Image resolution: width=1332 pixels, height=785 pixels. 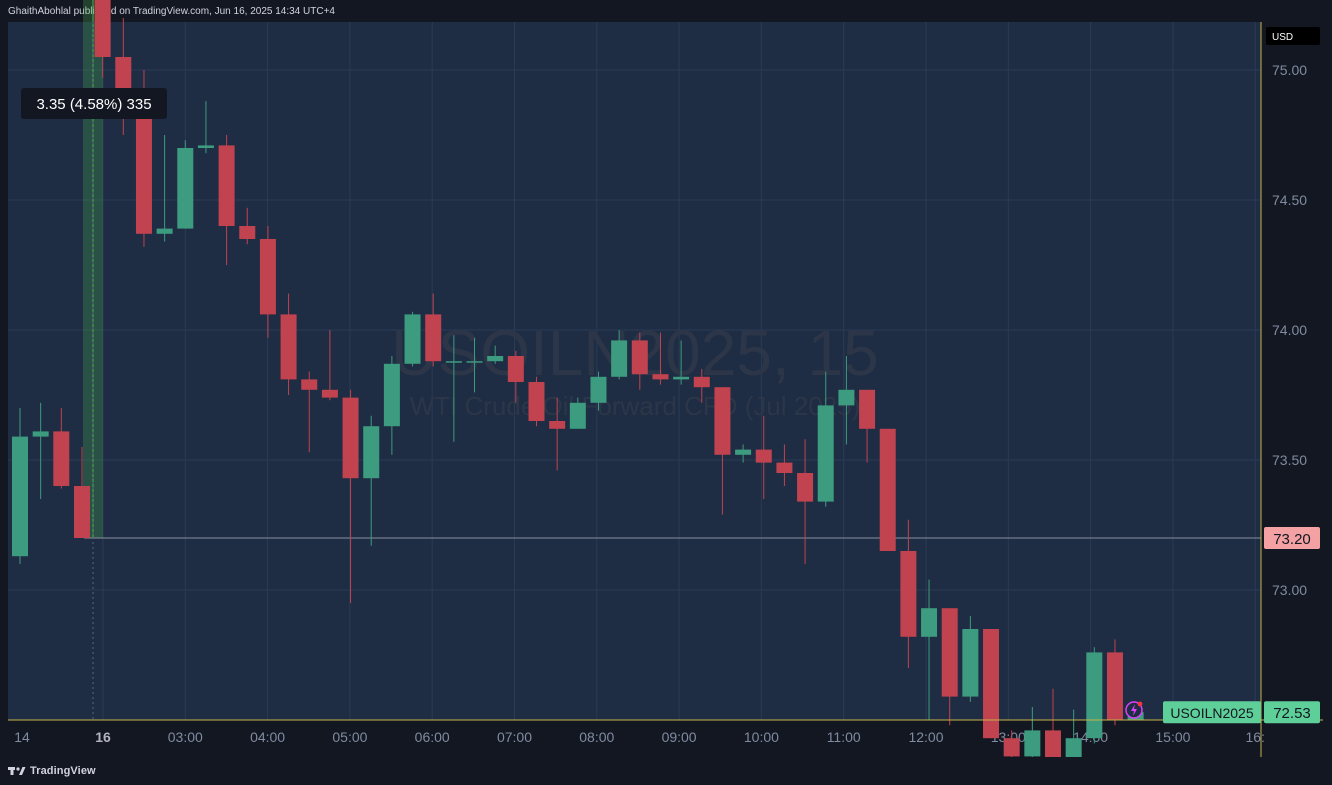 What do you see at coordinates (185, 737) in the screenshot?
I see `x-tick-label: 03:00` at bounding box center [185, 737].